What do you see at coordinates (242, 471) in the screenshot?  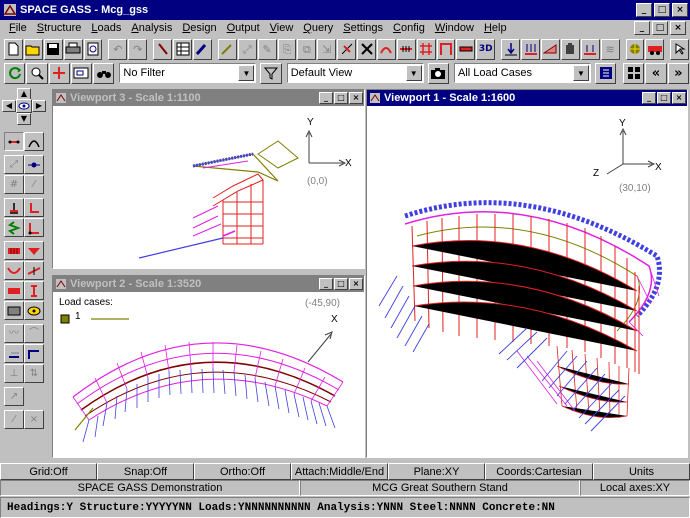 I see `ortho-toggle: Ortho:Off` at bounding box center [242, 471].